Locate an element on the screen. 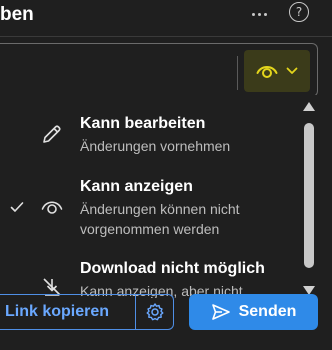  menu-scrollbar is located at coordinates (309, 198).